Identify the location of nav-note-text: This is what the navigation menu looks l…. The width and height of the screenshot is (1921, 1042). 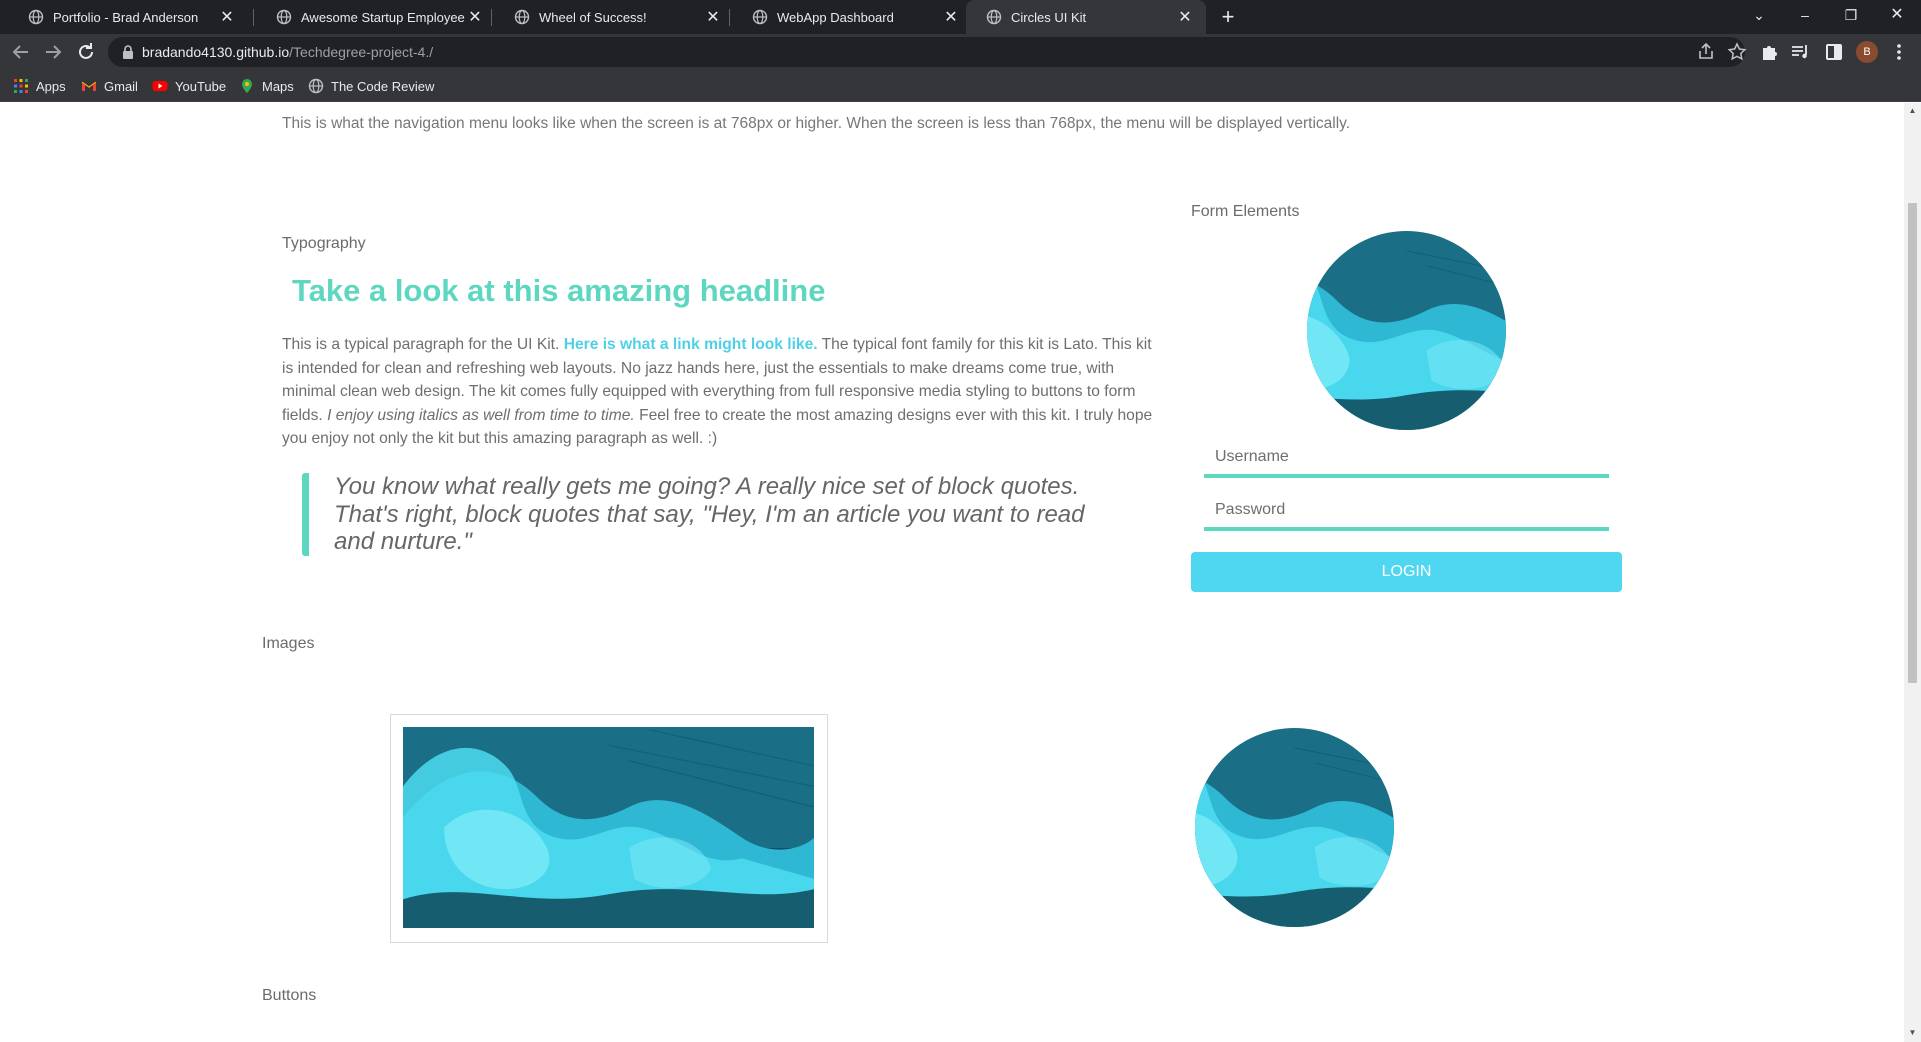
(816, 123).